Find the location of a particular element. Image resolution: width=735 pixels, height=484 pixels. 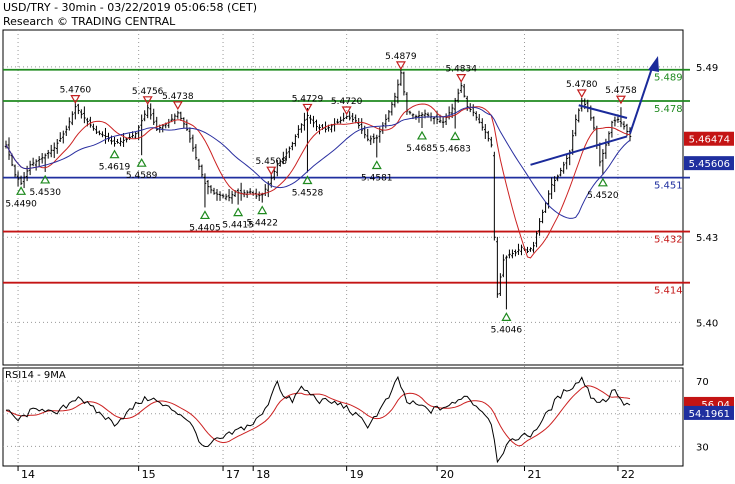

rsi-tick-label: 70 is located at coordinates (702, 382).